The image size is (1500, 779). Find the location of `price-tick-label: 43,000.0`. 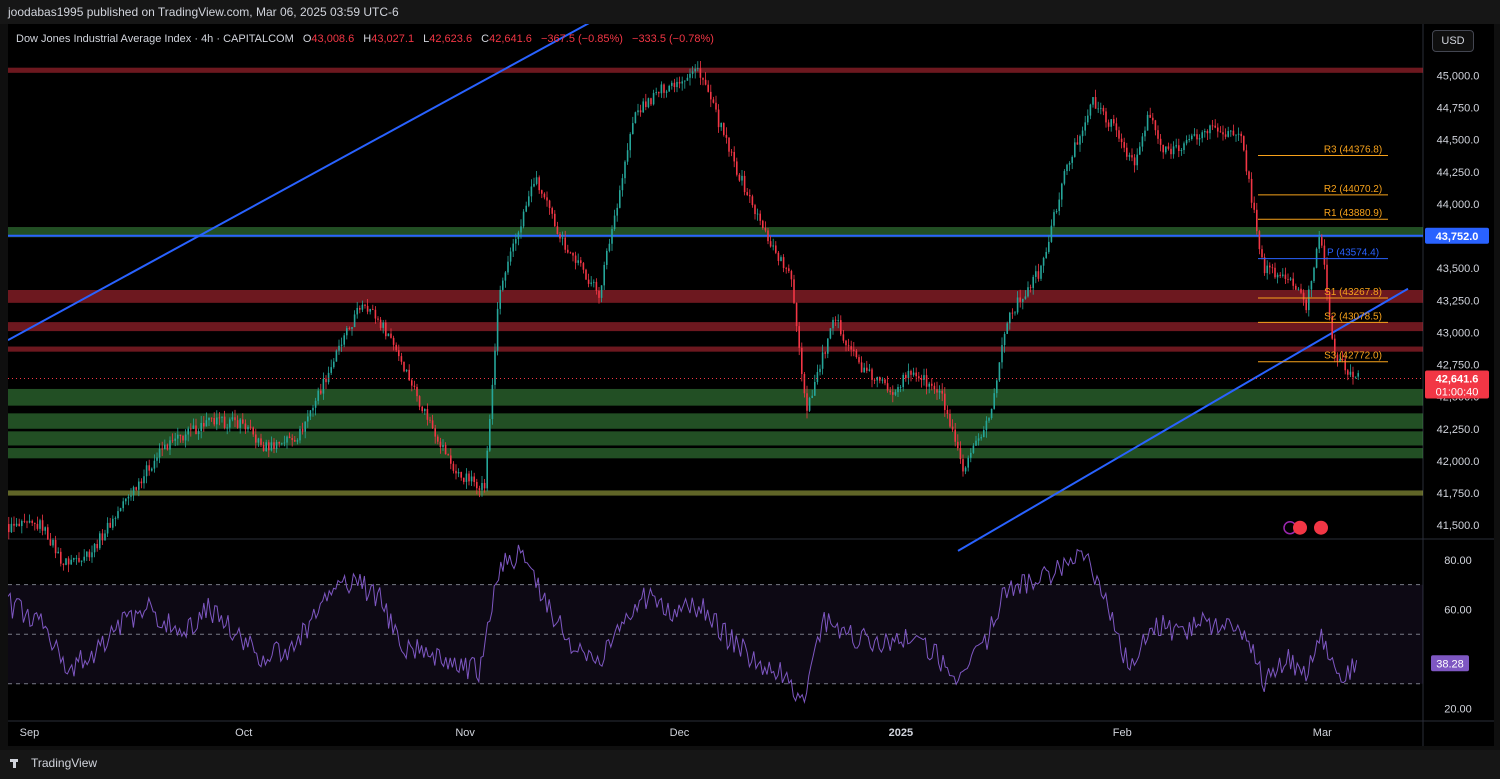

price-tick-label: 43,000.0 is located at coordinates (1458, 333).